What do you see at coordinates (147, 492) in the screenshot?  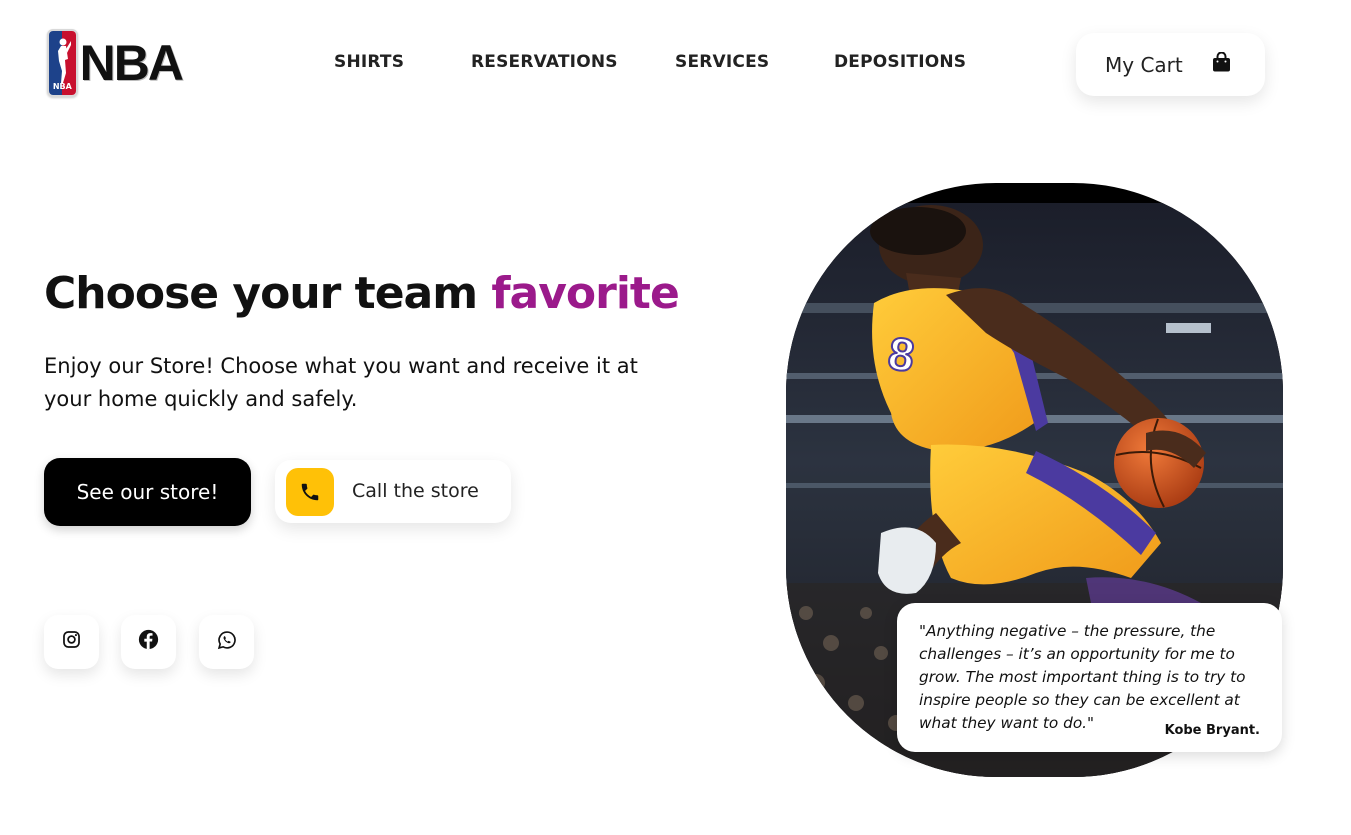 I see `see-store-button: See our store!` at bounding box center [147, 492].